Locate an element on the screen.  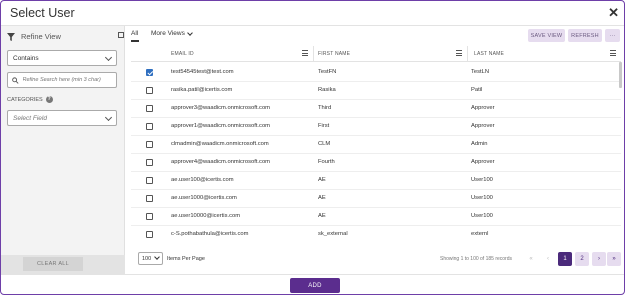
items-per-page-label: Items Per Page is located at coordinates (186, 259).